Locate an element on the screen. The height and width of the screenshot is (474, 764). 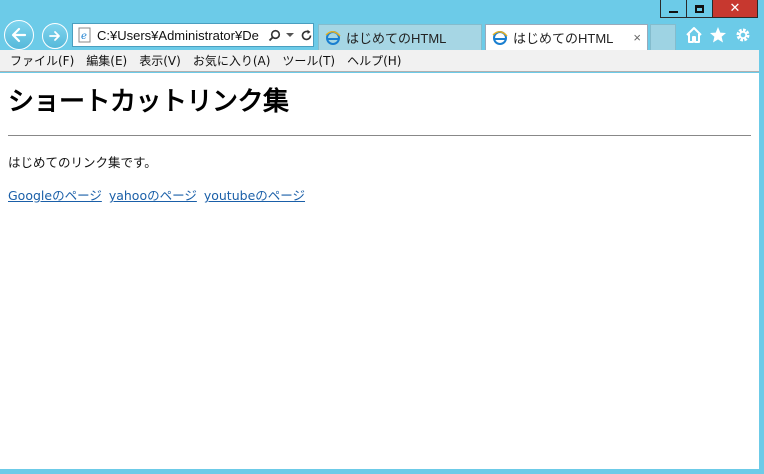
close-icon: ✕ is located at coordinates (735, 8).